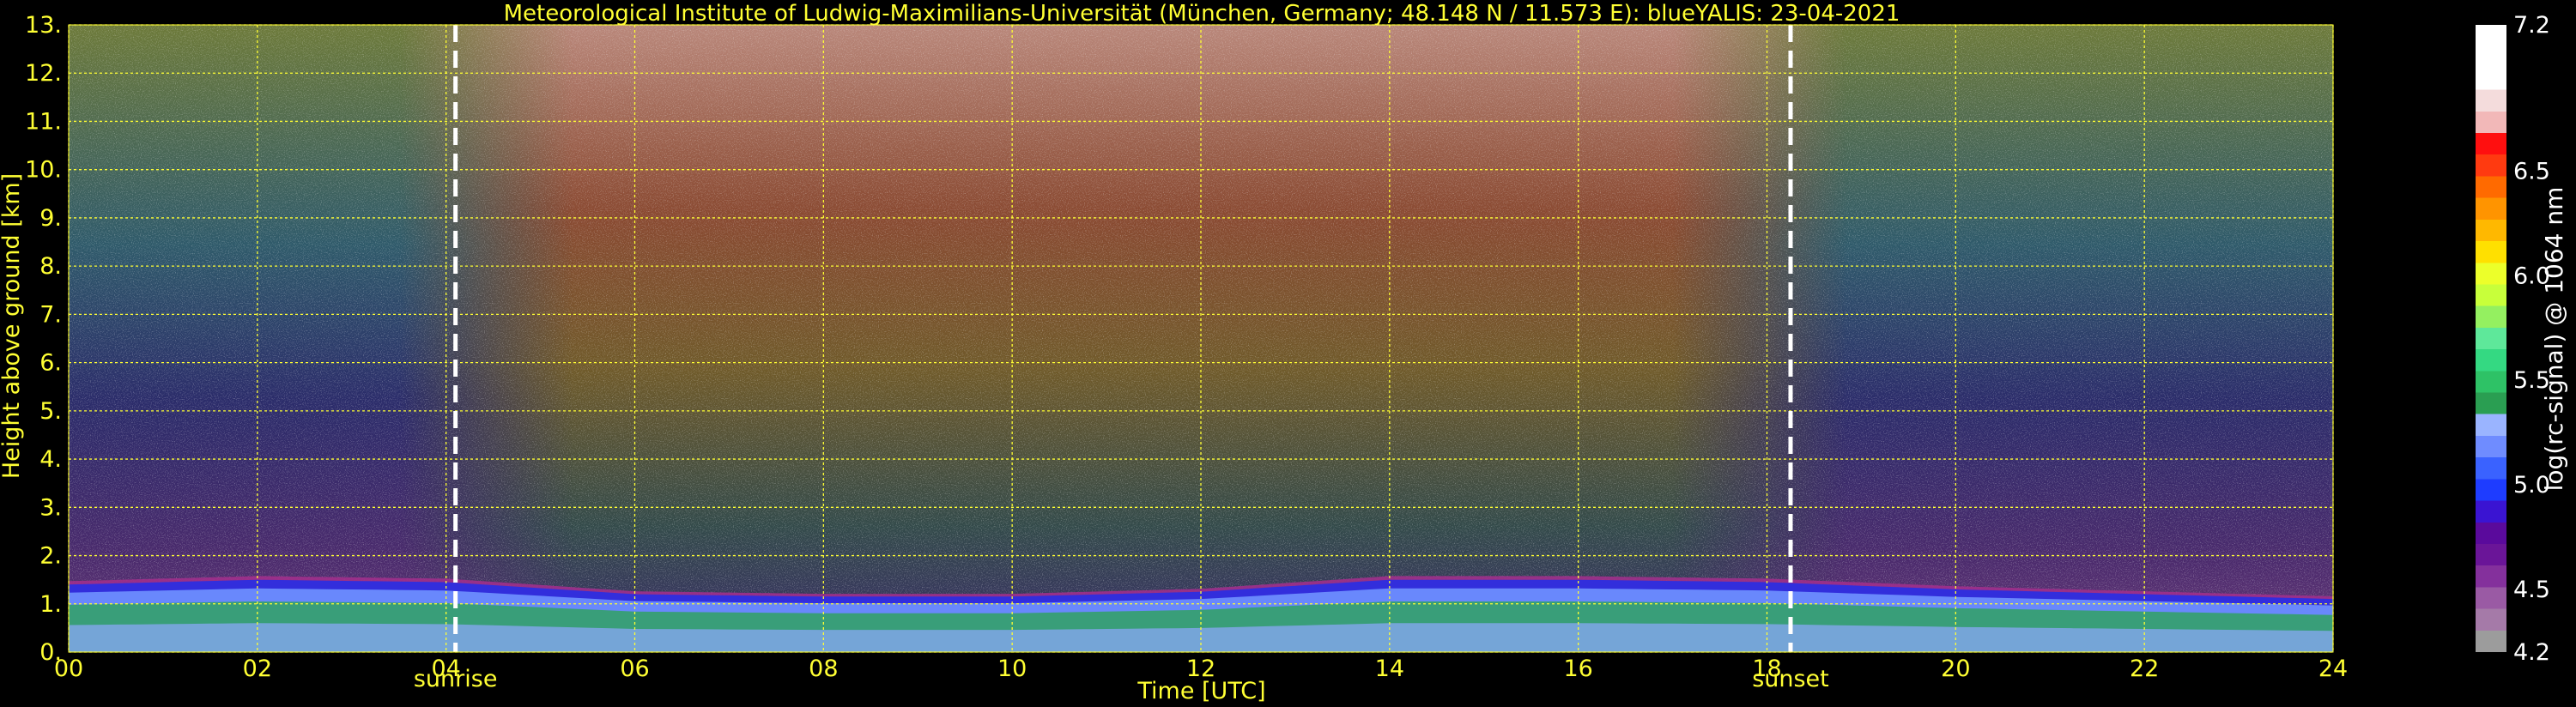  I want to click on x-tick-label: 10, so click(1012, 669).